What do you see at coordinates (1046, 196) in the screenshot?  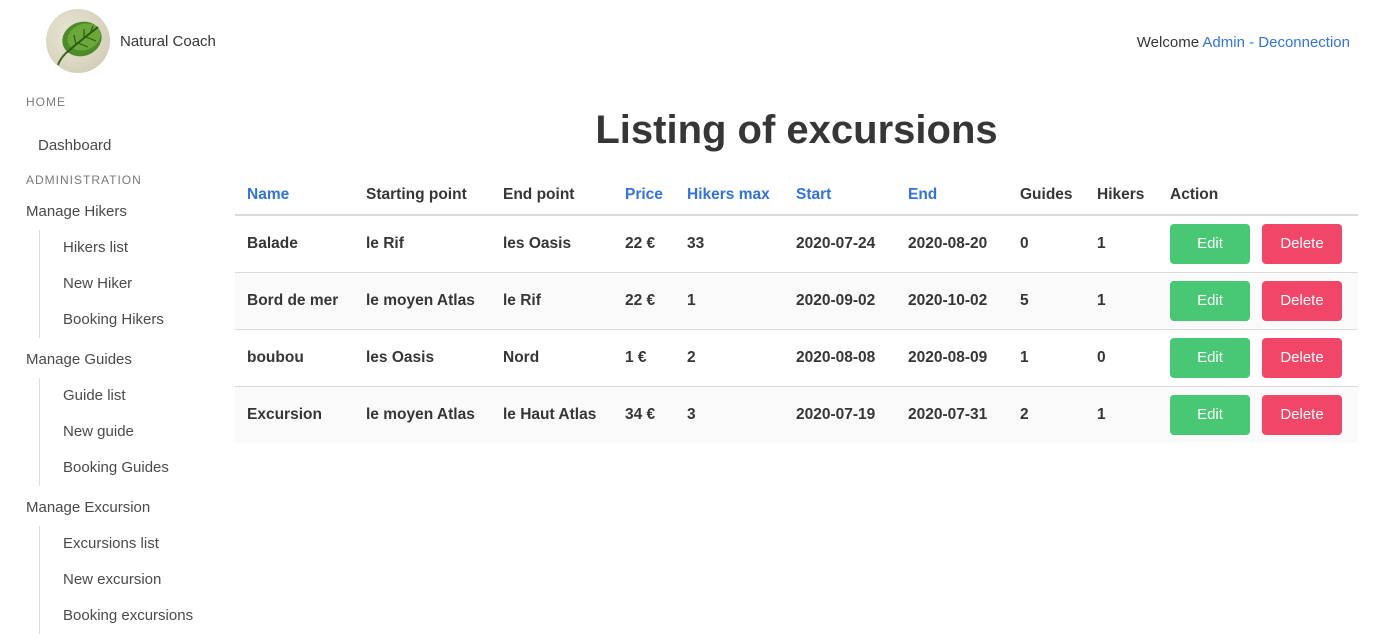 I see `column-header-guides: Guides` at bounding box center [1046, 196].